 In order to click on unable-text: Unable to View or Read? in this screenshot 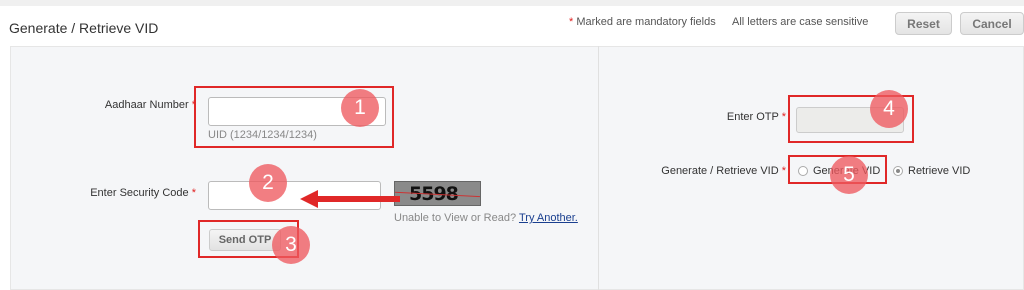, I will do `click(455, 218)`.